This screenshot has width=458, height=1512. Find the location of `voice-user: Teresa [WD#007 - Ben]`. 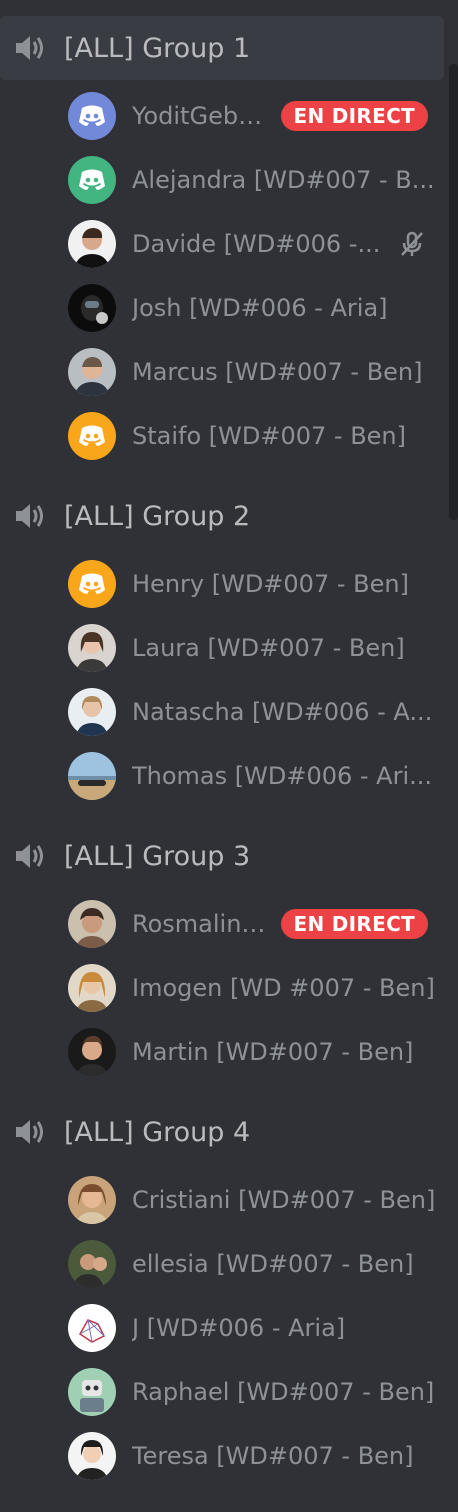

voice-user: Teresa [WD#007 - Ben] is located at coordinates (257, 1456).